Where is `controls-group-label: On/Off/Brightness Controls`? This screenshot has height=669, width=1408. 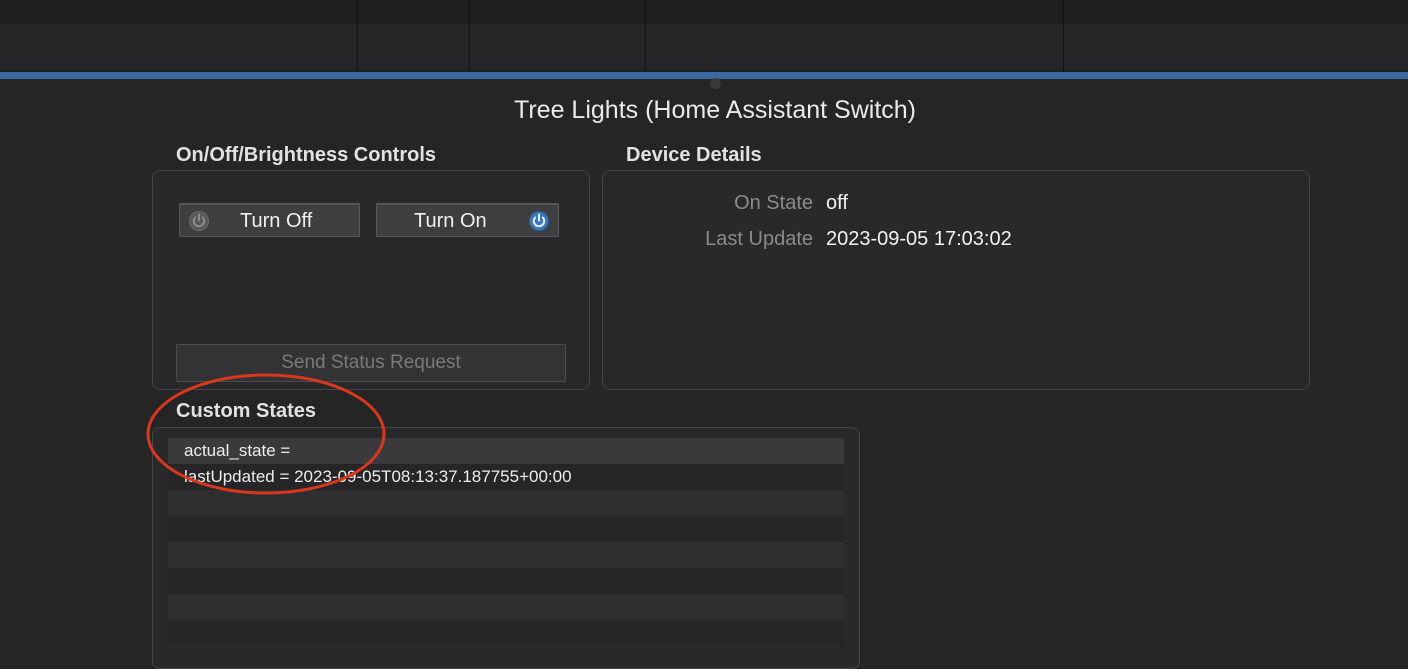
controls-group-label: On/Off/Brightness Controls is located at coordinates (306, 155).